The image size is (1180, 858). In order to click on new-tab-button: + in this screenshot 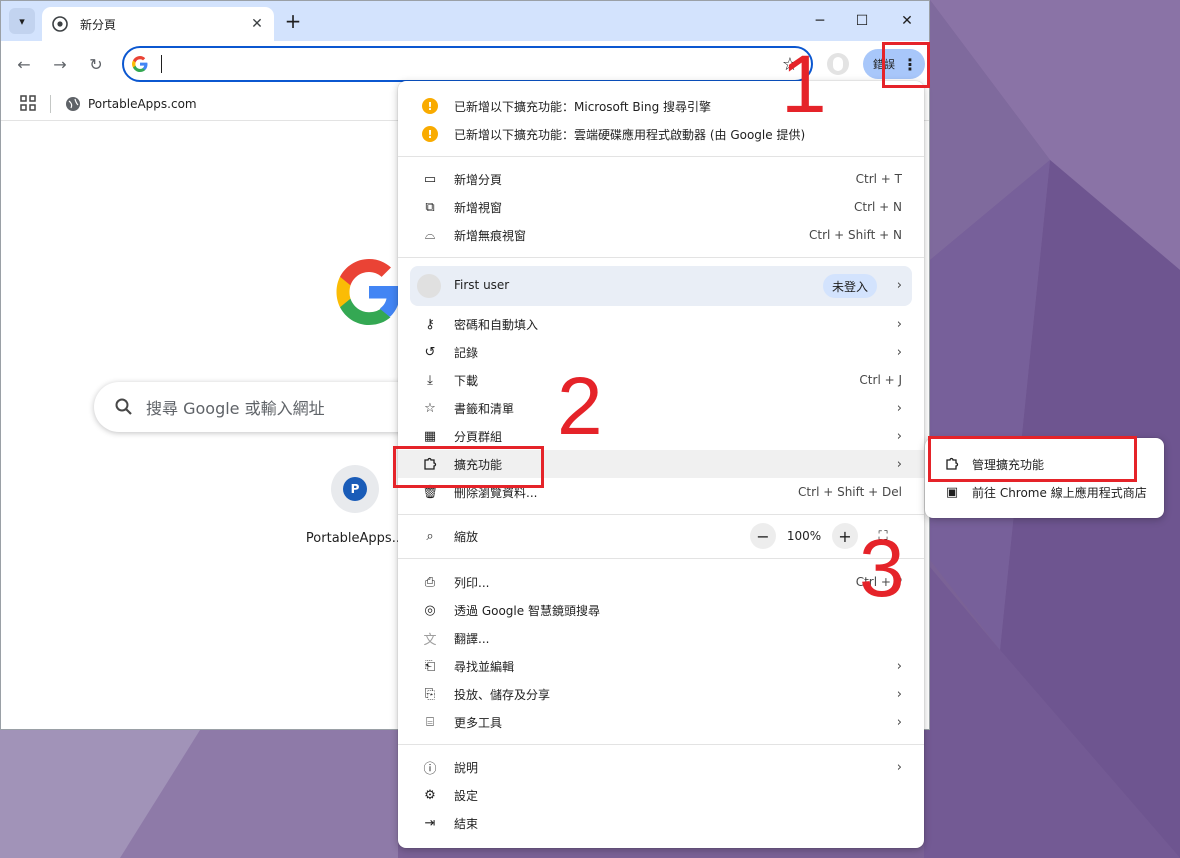, I will do `click(293, 21)`.